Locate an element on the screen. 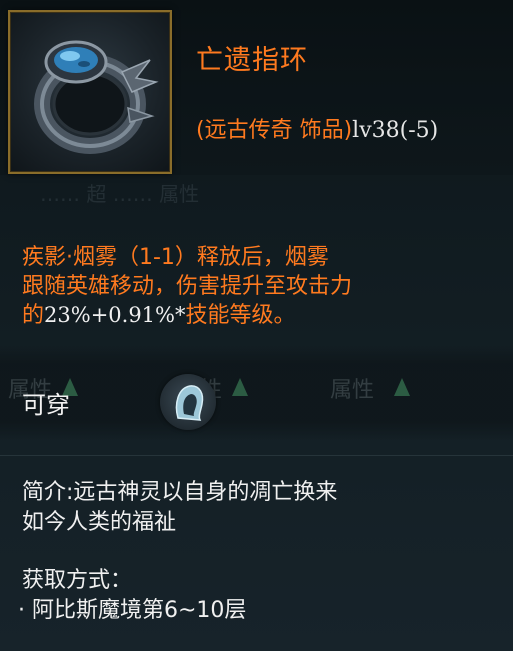  effect-value: 23%+0.91%* is located at coordinates (115, 315).